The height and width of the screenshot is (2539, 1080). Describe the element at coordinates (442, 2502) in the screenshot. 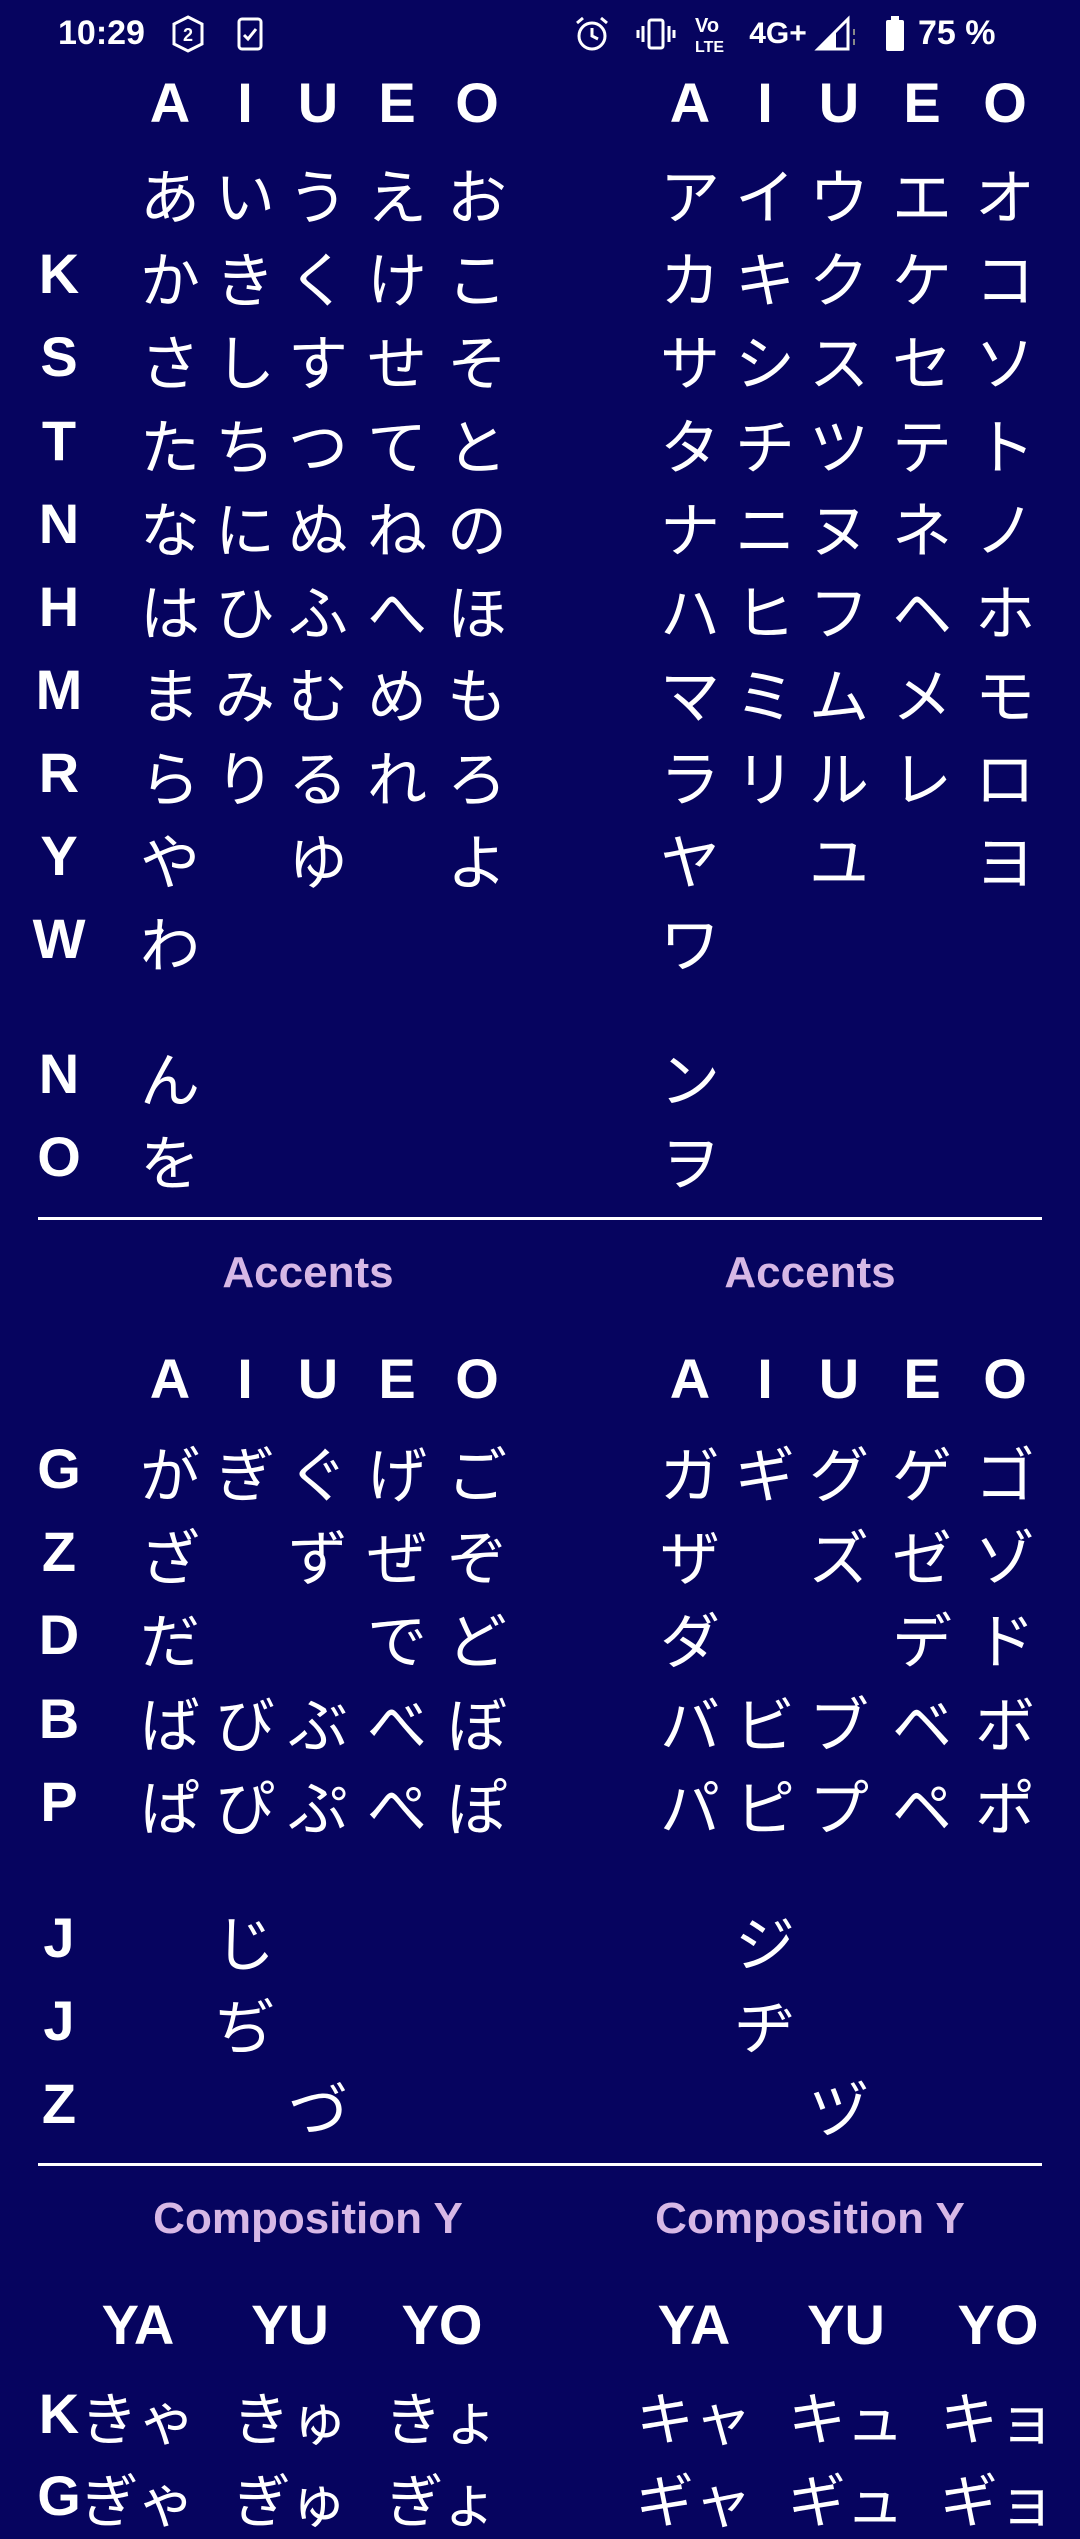

I see `hiragana-cell: ぎょ` at that location.